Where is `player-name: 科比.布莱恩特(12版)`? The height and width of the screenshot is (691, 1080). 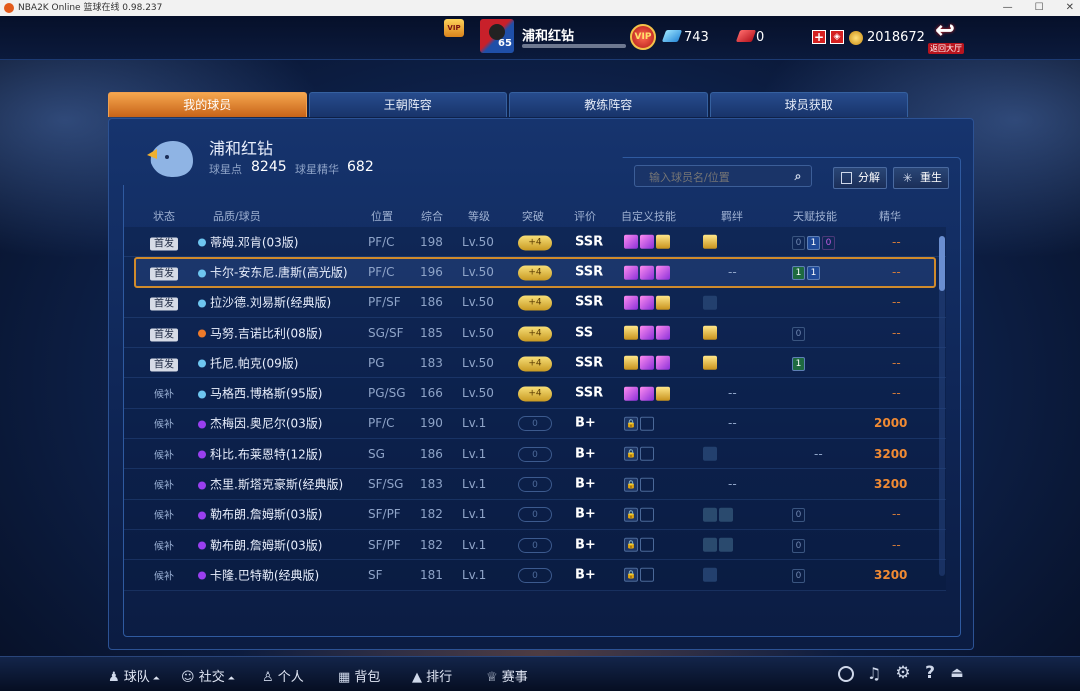 player-name: 科比.布莱恩特(12版) is located at coordinates (266, 454).